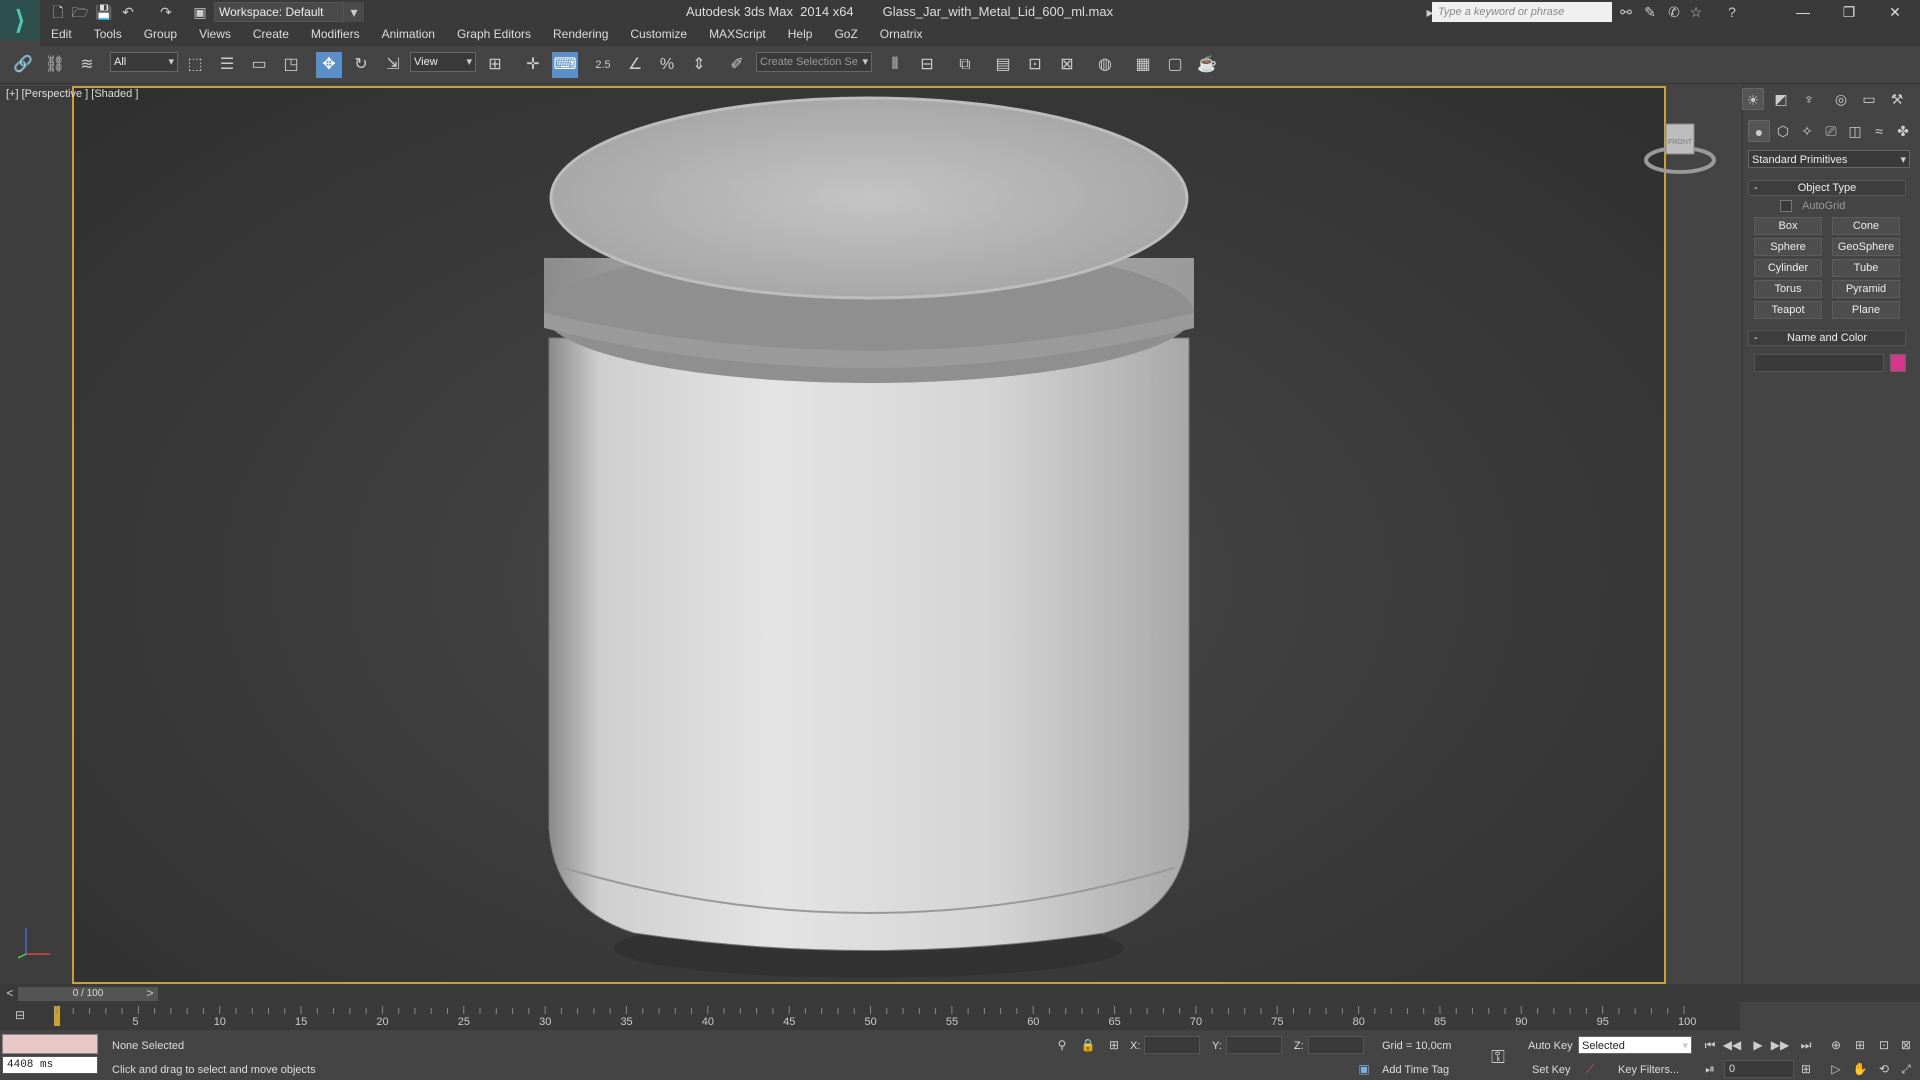 This screenshot has width=1920, height=1080. I want to click on key-mode-dropdown: Selected, so click(1635, 1045).